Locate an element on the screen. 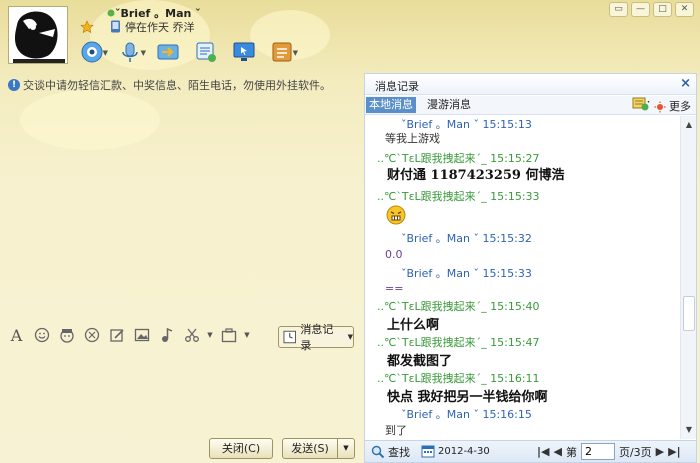 The height and width of the screenshot is (463, 700). message-scrollbar: ▲ ▼ is located at coordinates (688, 277).